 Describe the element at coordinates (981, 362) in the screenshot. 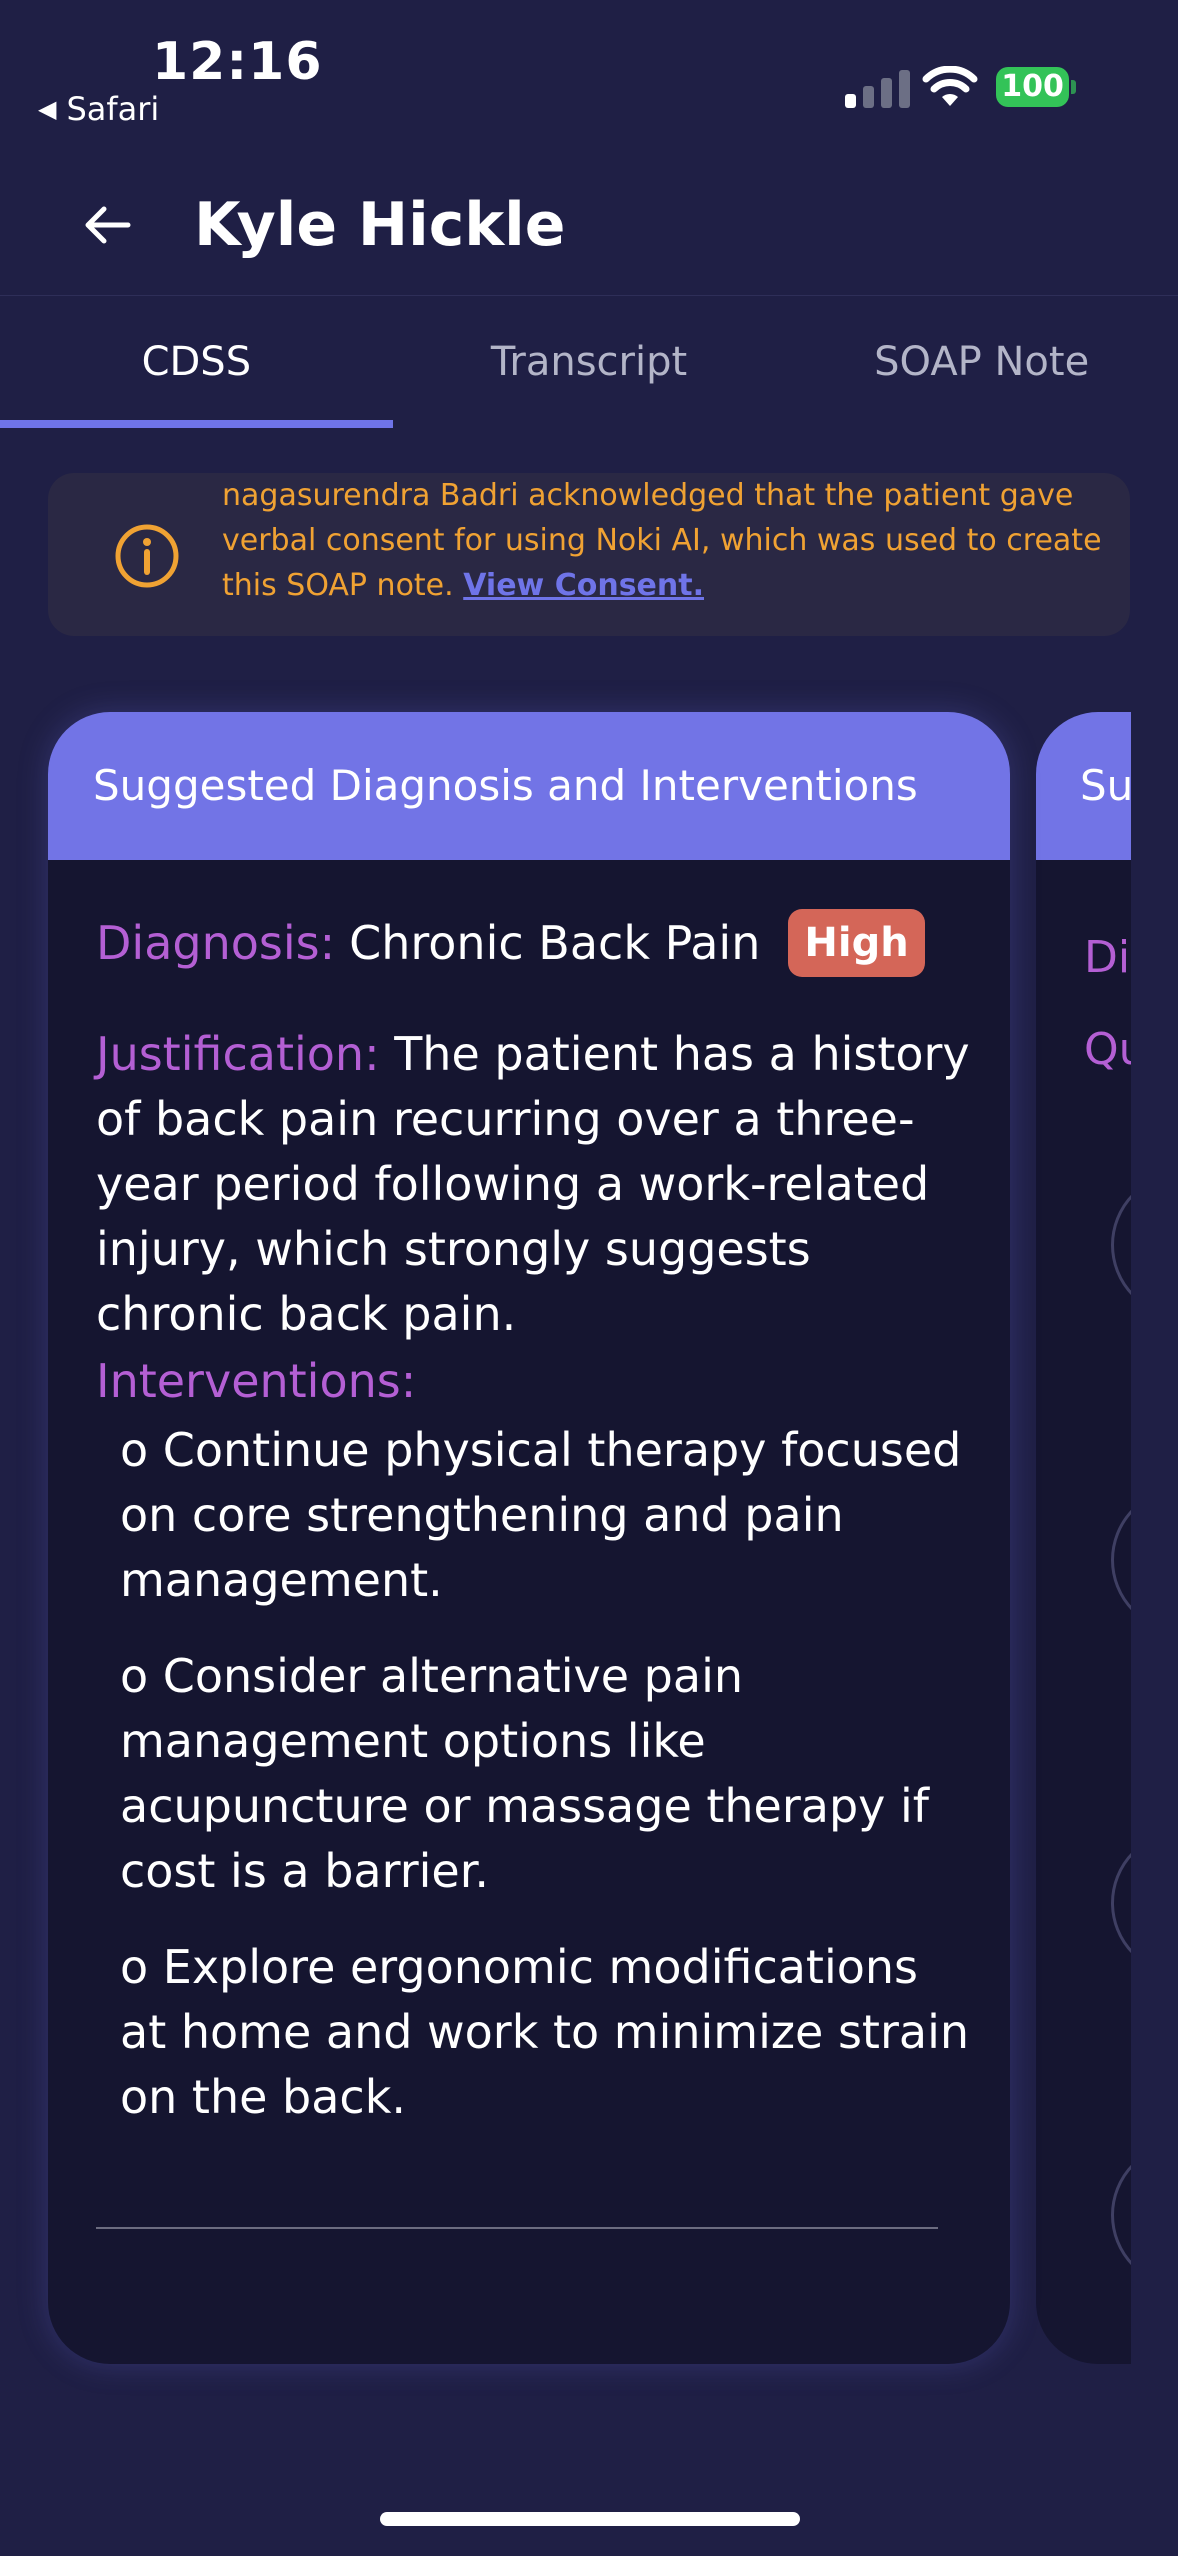

I see `tab-soap-note: SOAP Note` at that location.